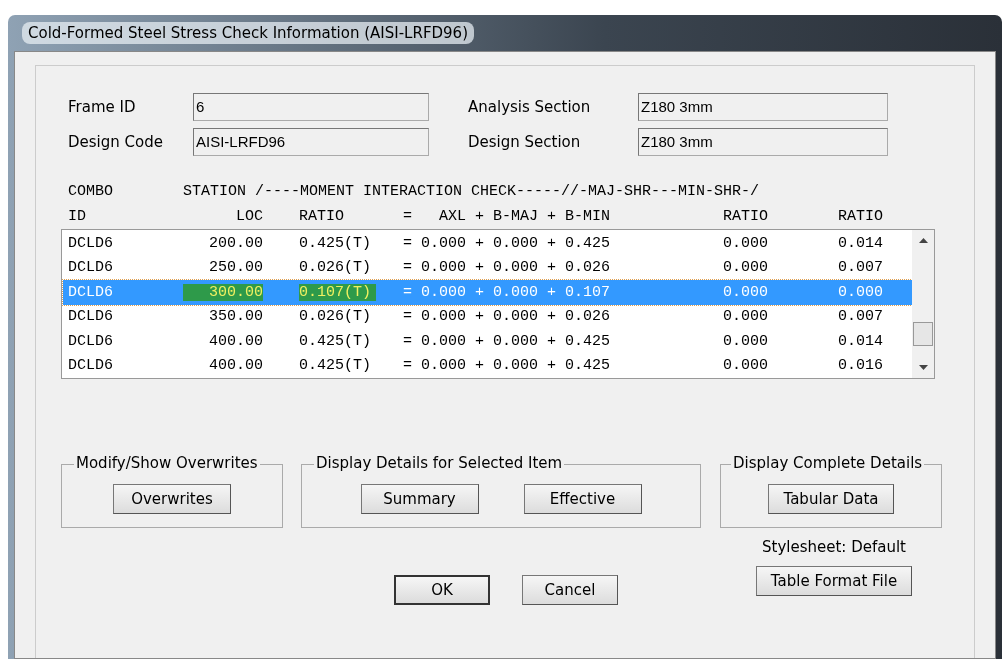  Describe the element at coordinates (248, 33) in the screenshot. I see `window-title: Cold-Formed Steel Stress Check Information (AISI-LRFD96)` at that location.